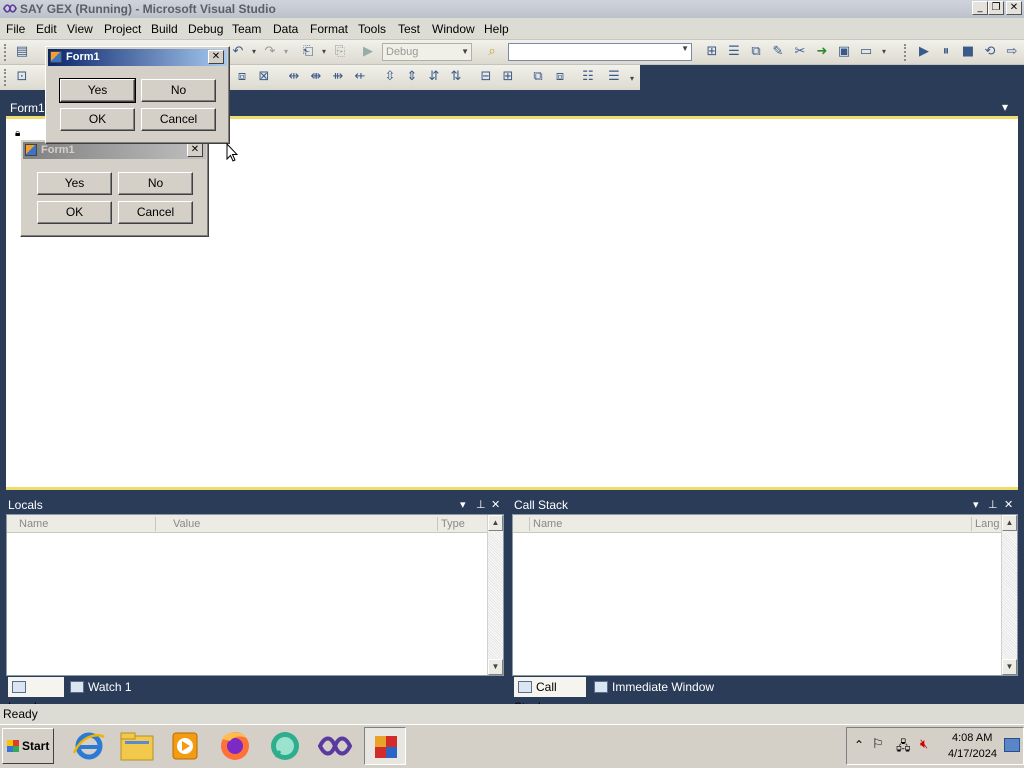  I want to click on start-button: Start, so click(28, 746).